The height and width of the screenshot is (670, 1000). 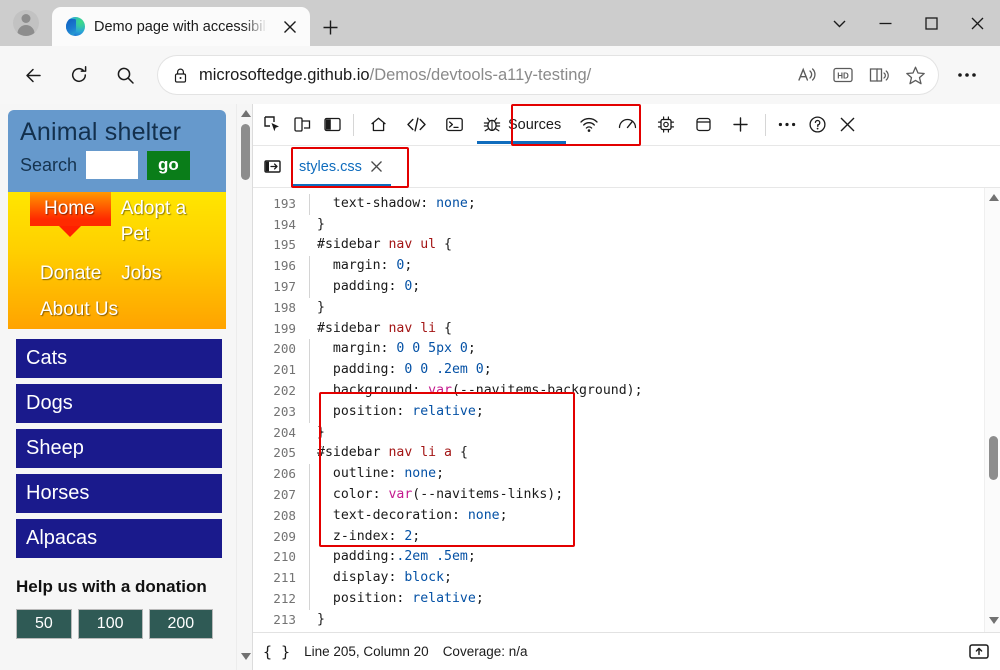 I want to click on show-navigator-icon, so click(x=272, y=167).